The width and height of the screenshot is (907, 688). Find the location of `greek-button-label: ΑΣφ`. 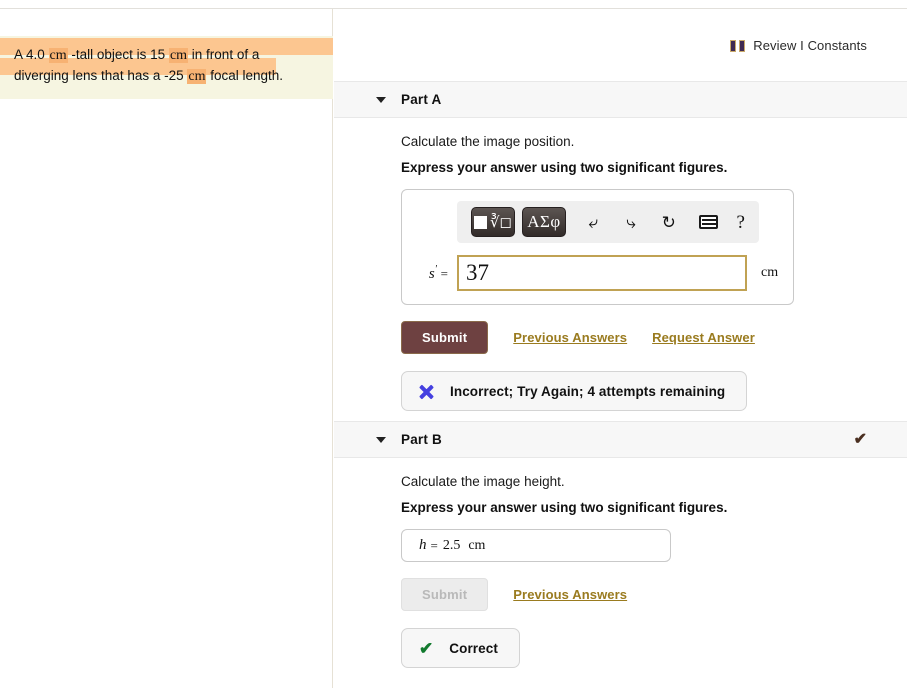

greek-button-label: ΑΣφ is located at coordinates (544, 221).